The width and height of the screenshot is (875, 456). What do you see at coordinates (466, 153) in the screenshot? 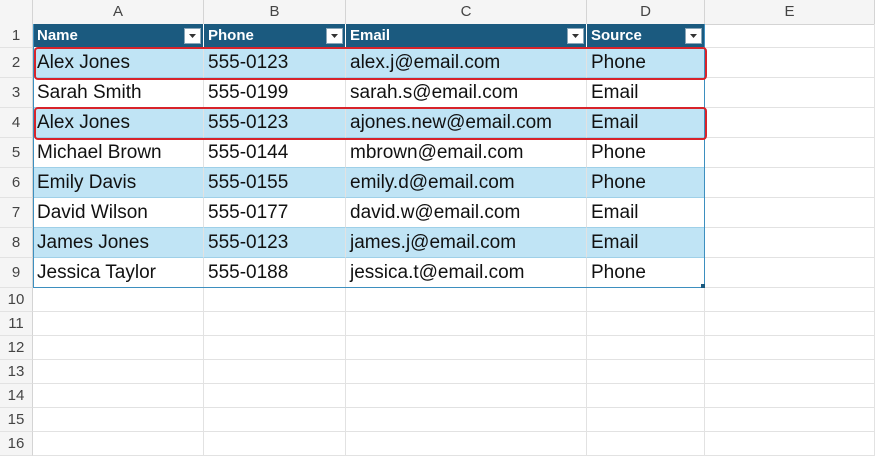
I see `table-cell: mbrown@email.com` at bounding box center [466, 153].